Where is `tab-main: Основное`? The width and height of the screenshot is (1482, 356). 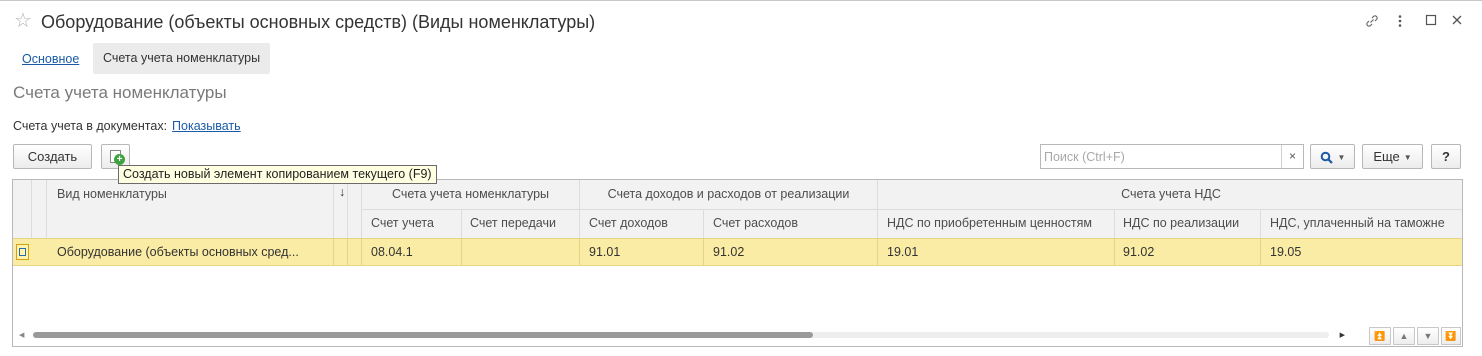
tab-main: Основное is located at coordinates (50, 59).